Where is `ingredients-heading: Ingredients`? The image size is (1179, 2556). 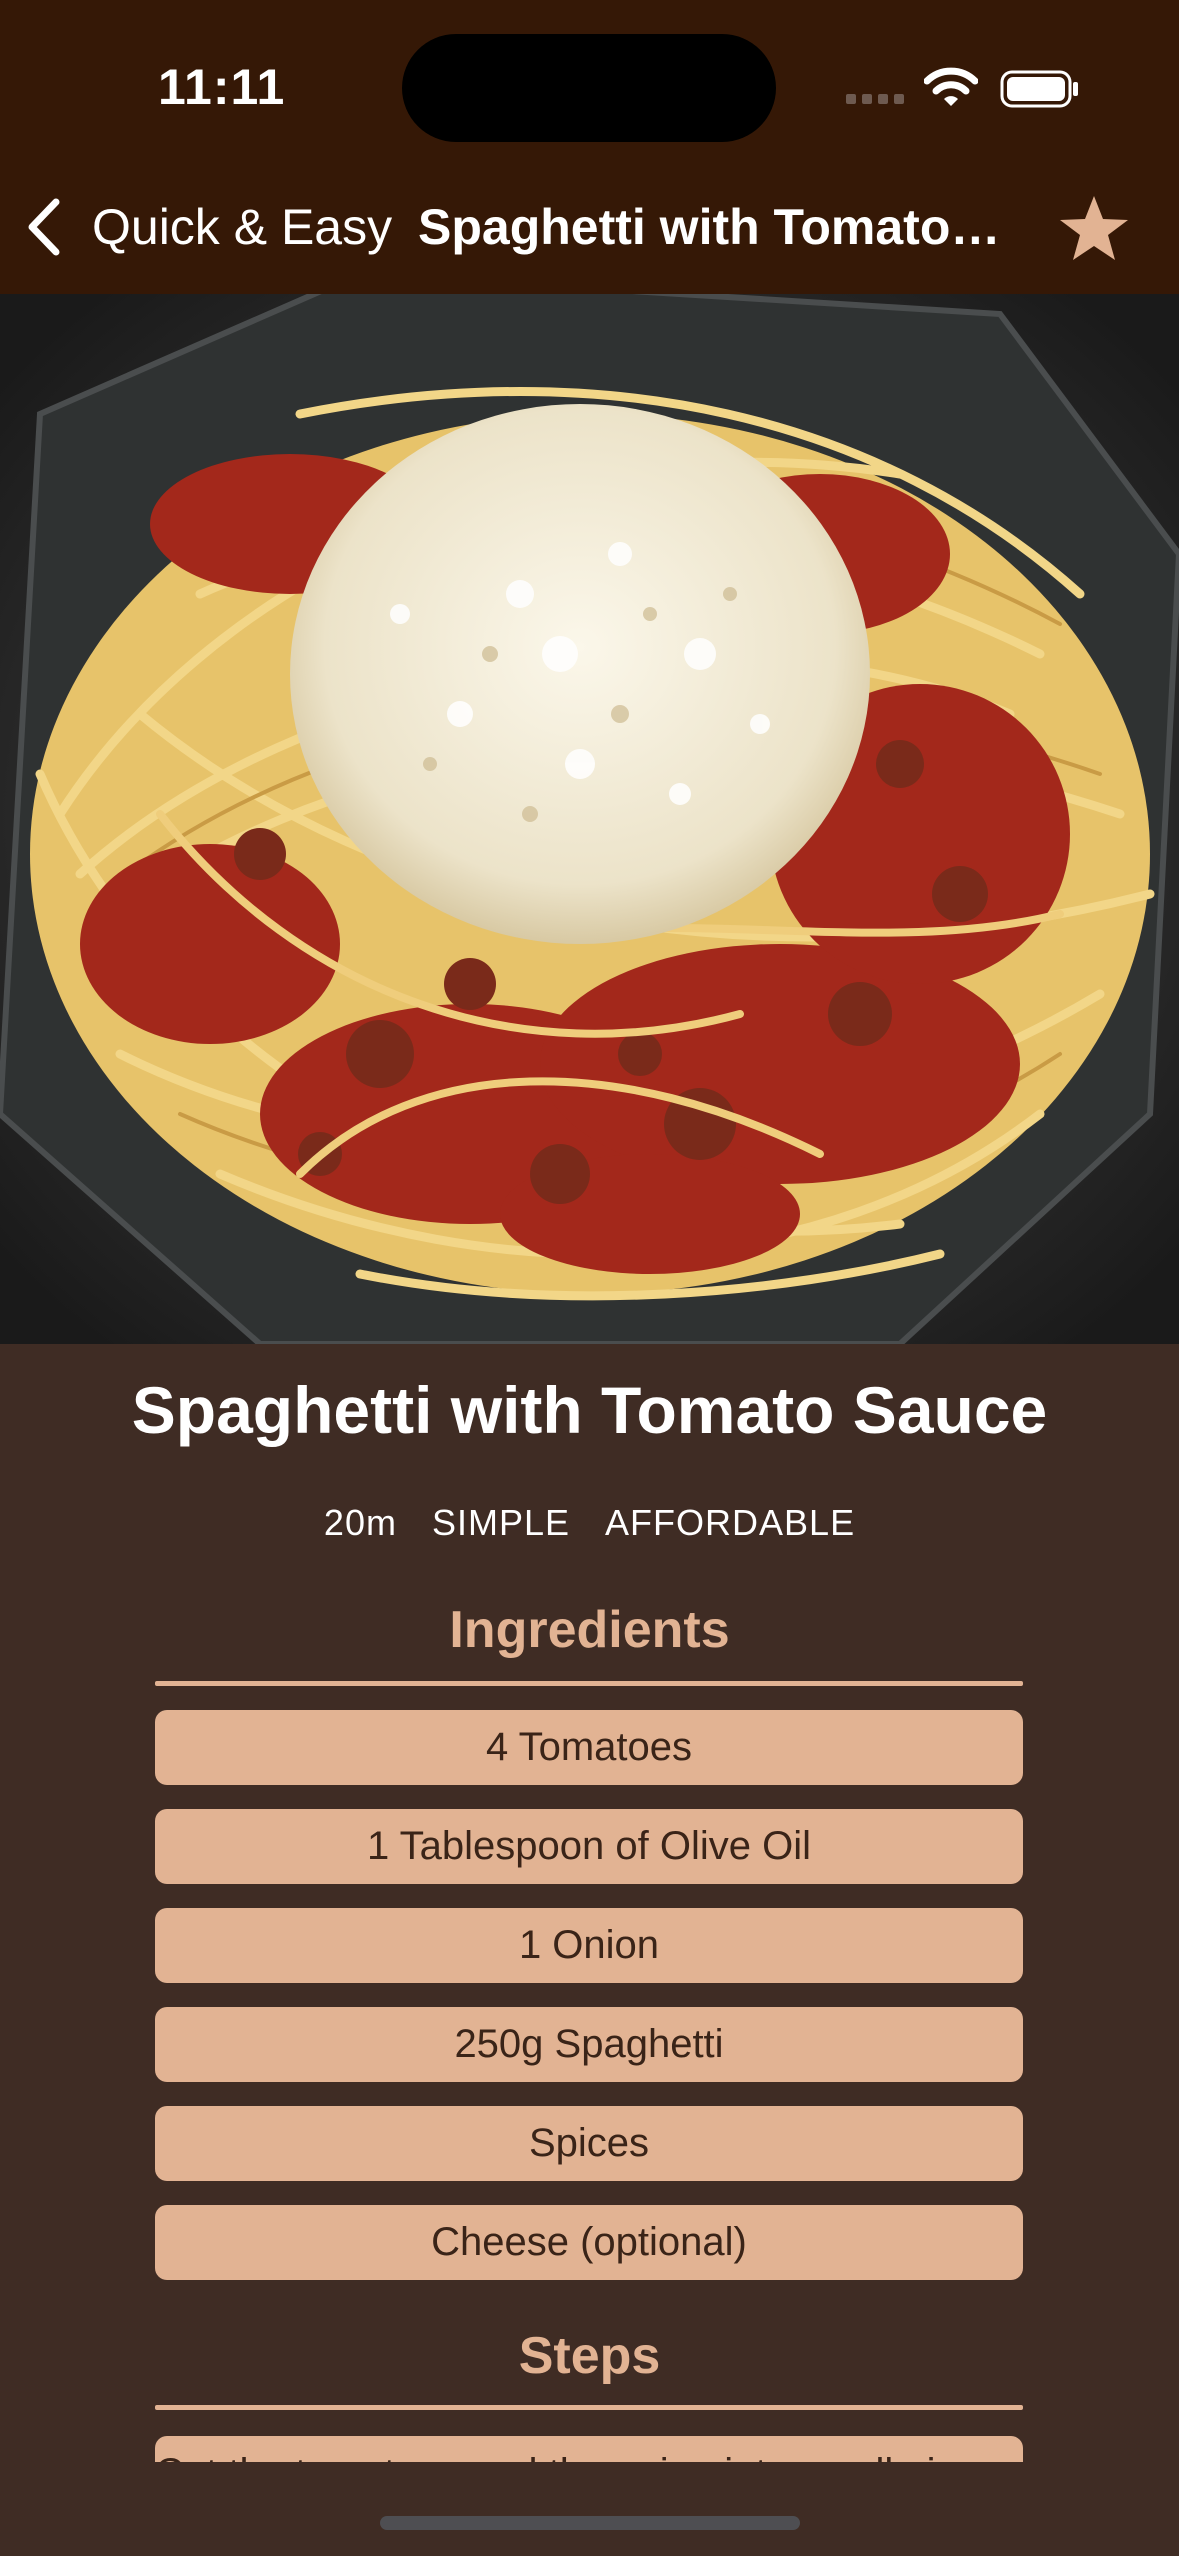
ingredients-heading: Ingredients is located at coordinates (589, 1630).